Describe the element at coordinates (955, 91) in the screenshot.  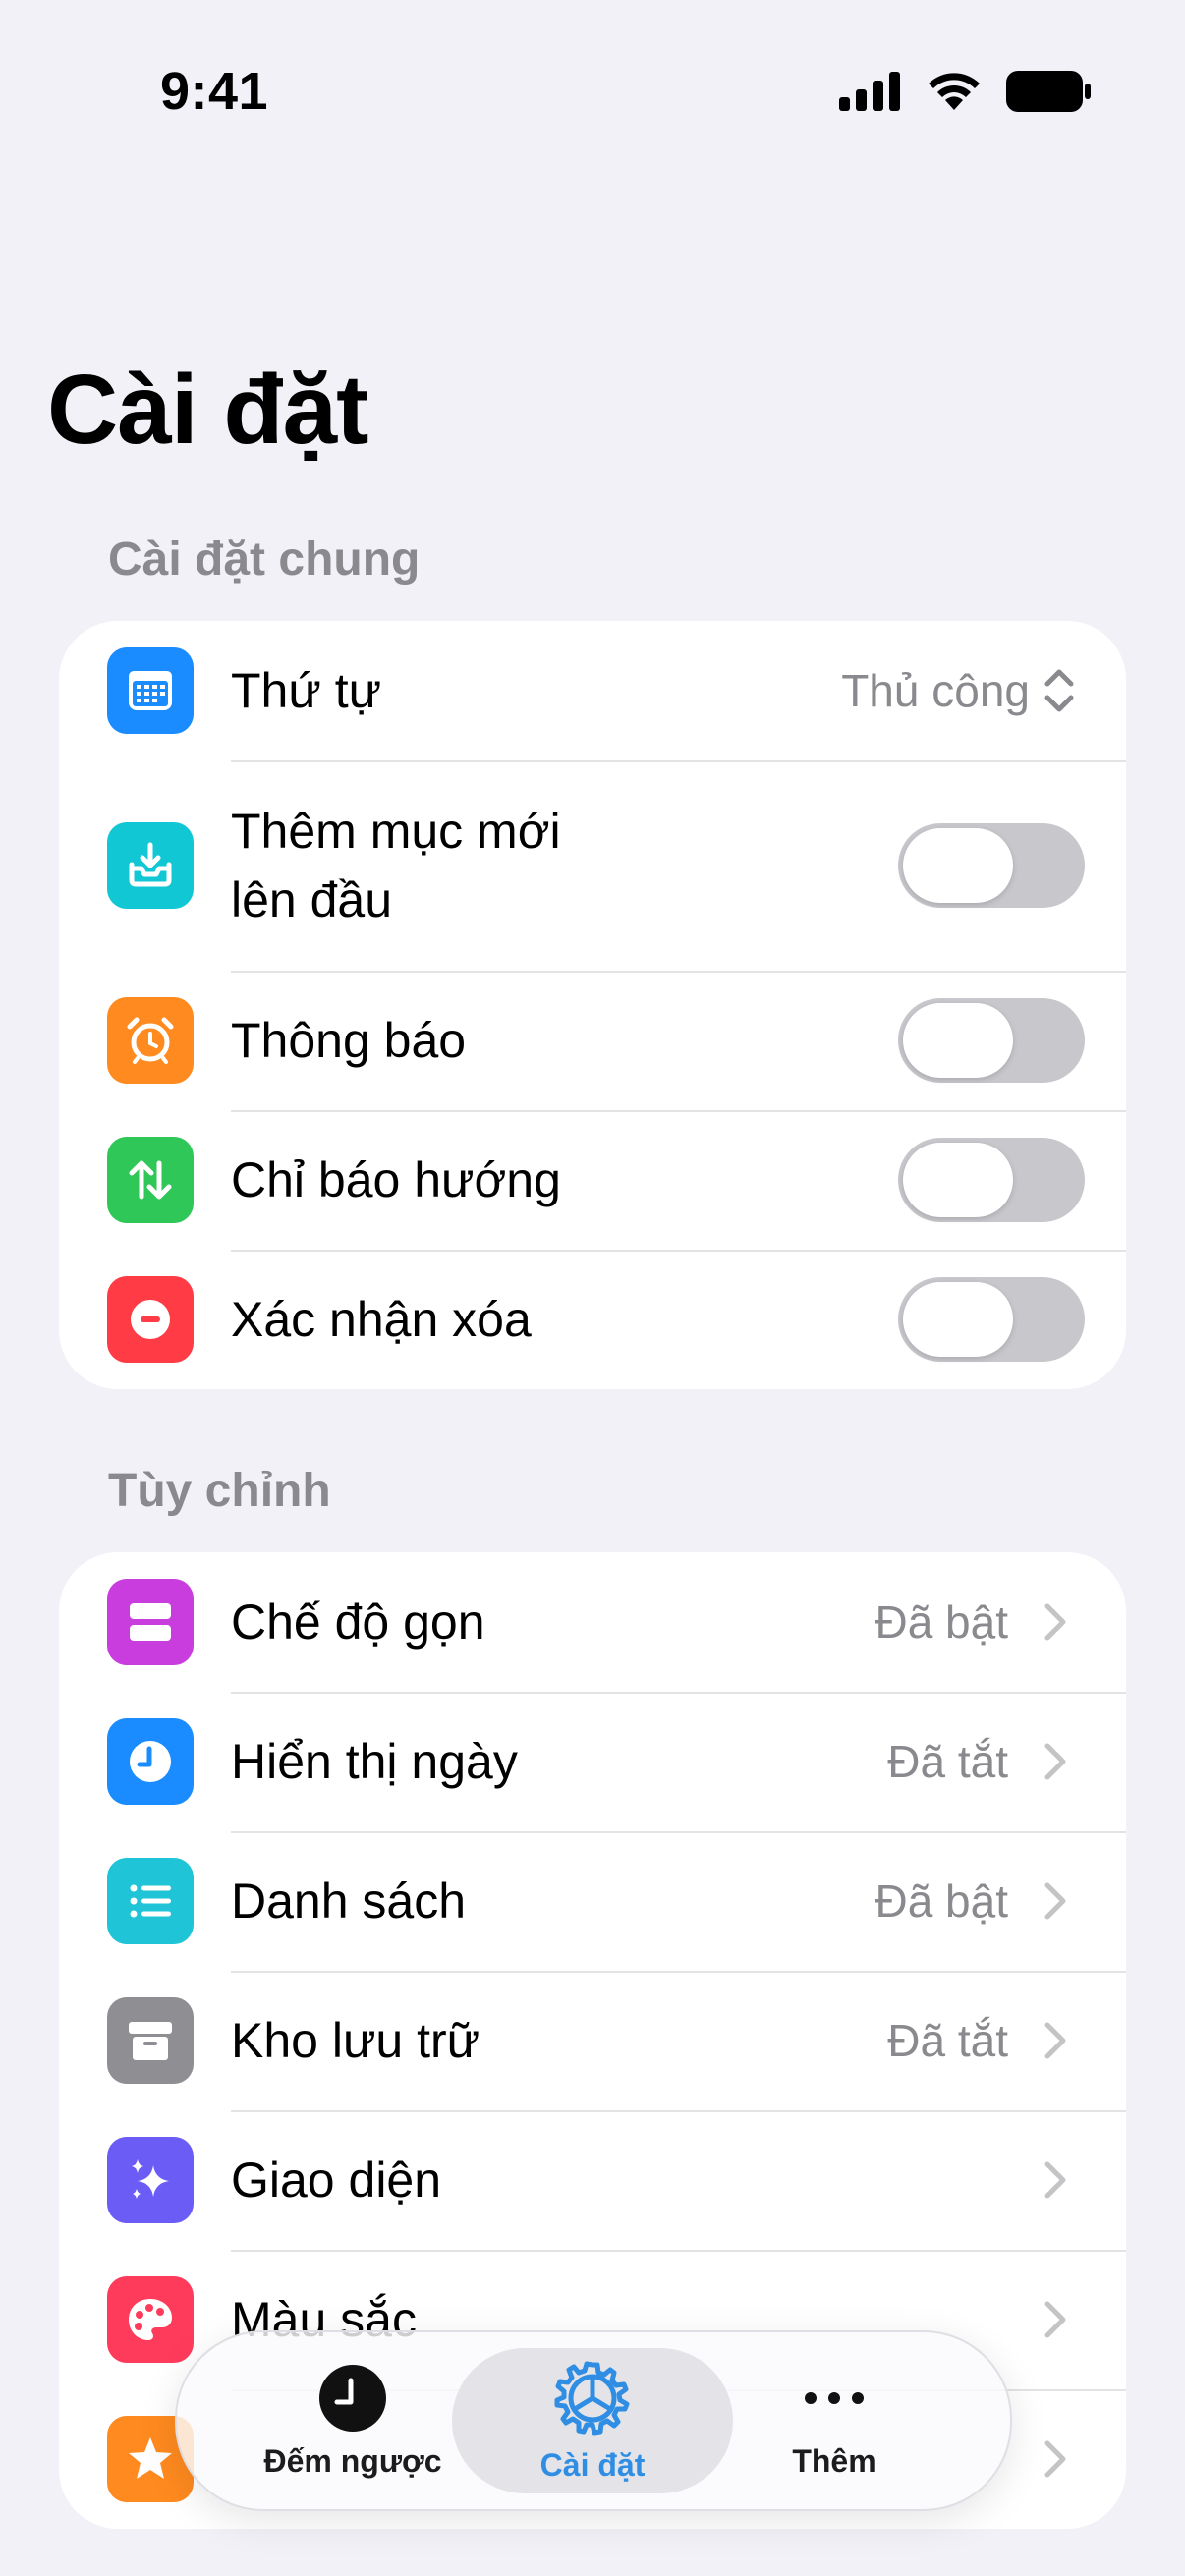
I see `wifi-icon` at that location.